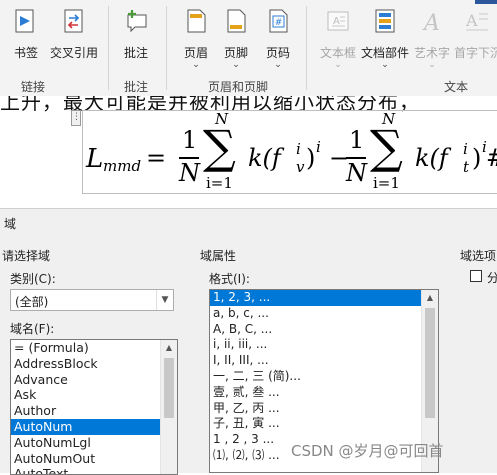 The height and width of the screenshot is (475, 497). What do you see at coordinates (466, 167) in the screenshot?
I see `term2-subscript: t` at bounding box center [466, 167].